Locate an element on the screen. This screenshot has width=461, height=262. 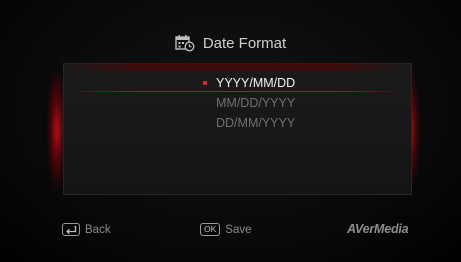
option-yyyy-mm-dd: YYYY/MM/DD is located at coordinates (230, 83).